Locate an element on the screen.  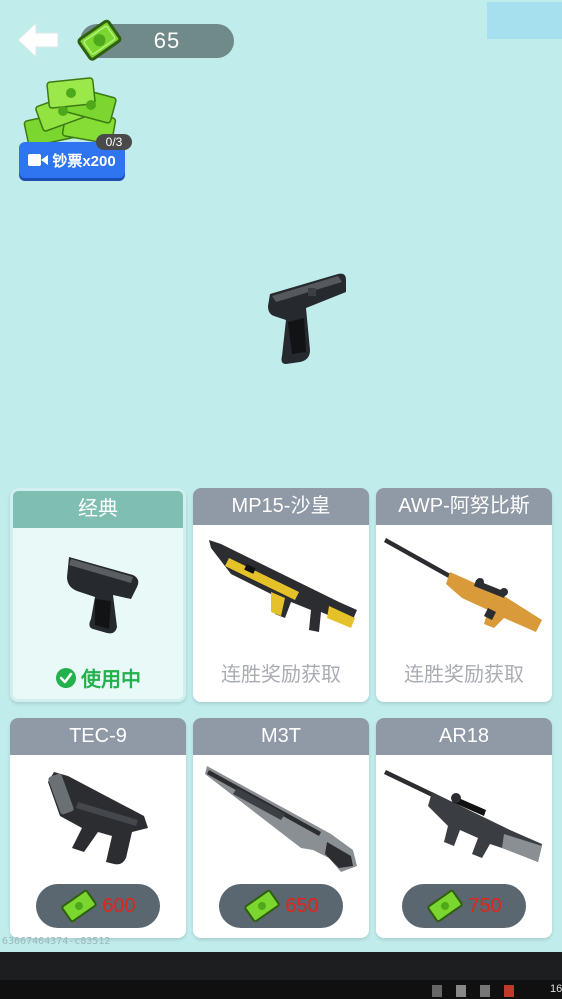
taskbar-strip is located at coordinates (281, 989).